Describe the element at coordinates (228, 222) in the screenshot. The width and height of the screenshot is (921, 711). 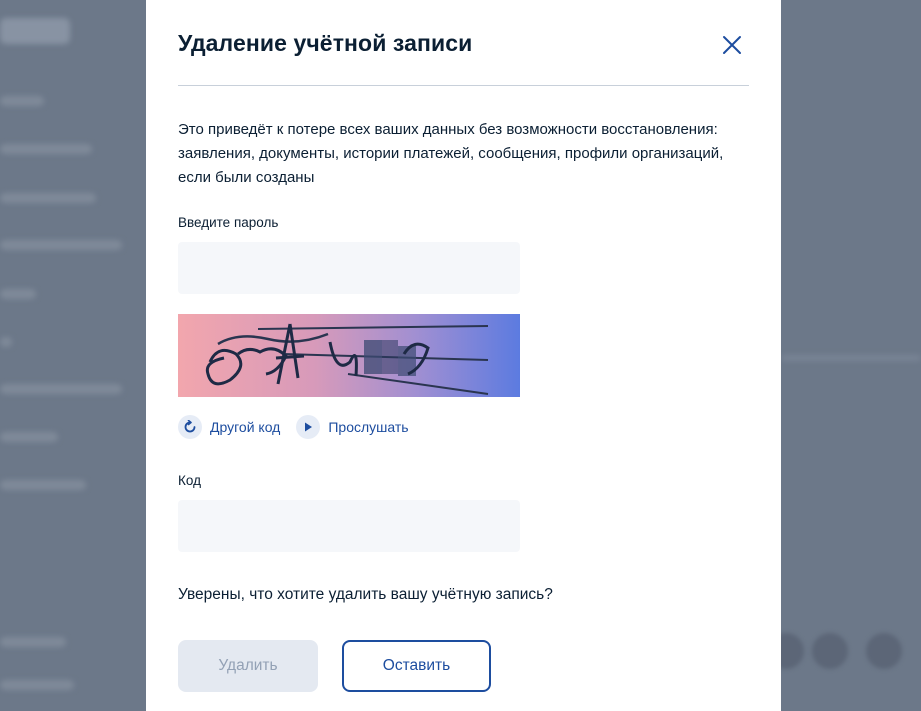
I see `password-label: Введите пароль` at that location.